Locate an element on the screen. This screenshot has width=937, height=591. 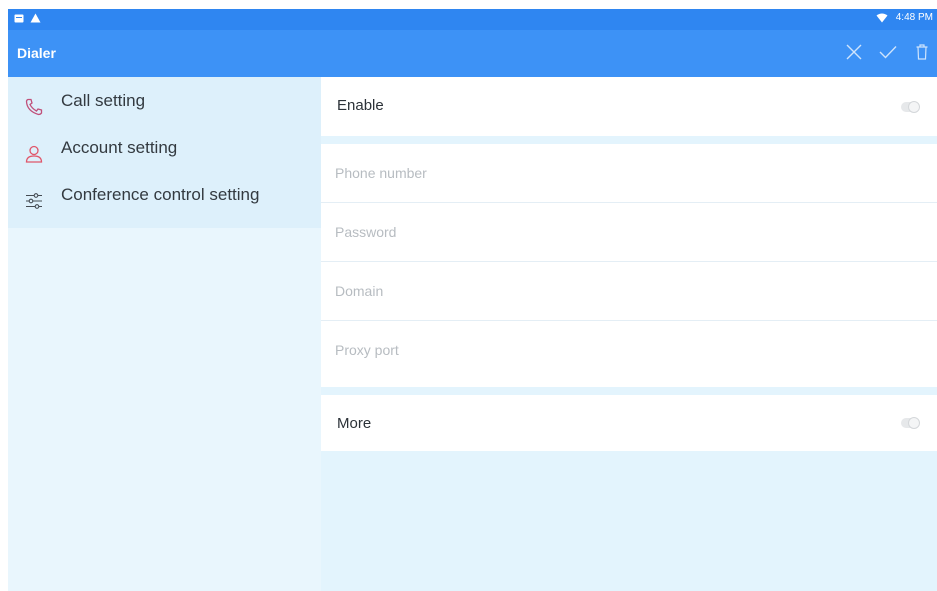
wifi-icon is located at coordinates (882, 18).